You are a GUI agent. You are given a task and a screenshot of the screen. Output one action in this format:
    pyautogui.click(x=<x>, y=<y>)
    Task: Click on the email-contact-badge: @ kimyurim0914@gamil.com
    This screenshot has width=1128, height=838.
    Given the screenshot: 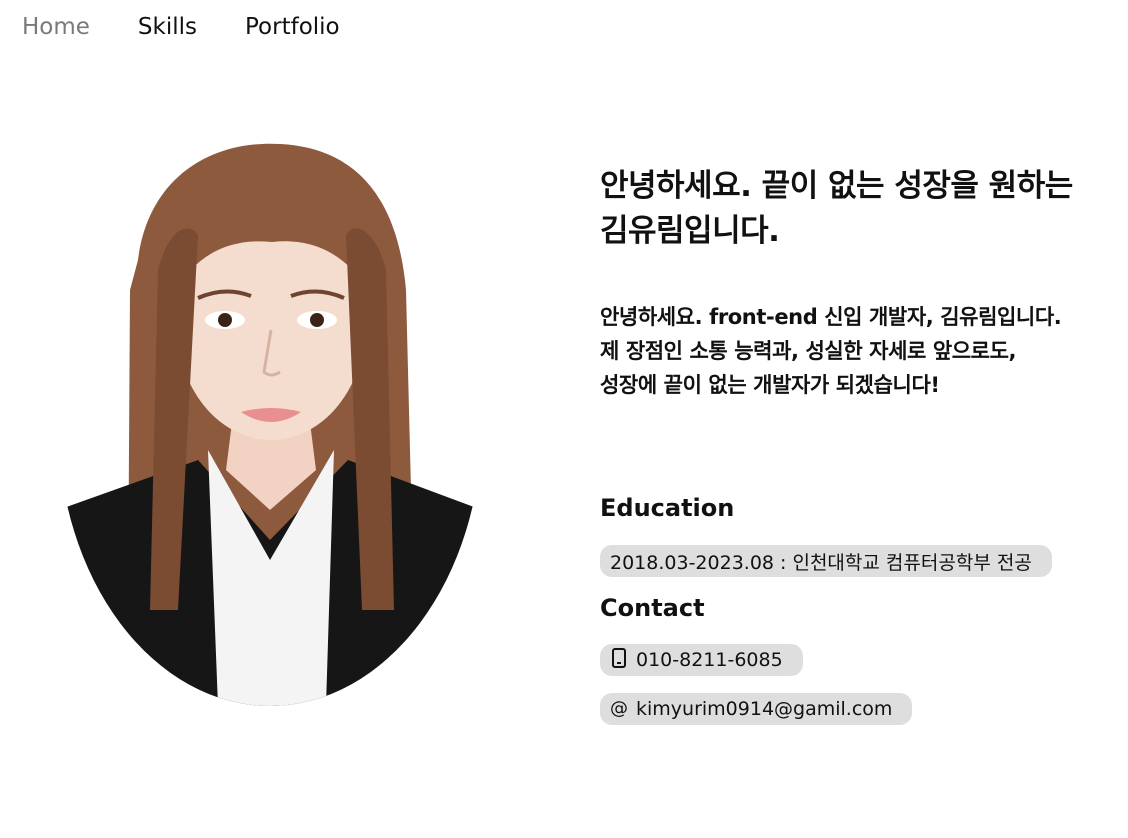 What is the action you would take?
    pyautogui.click(x=756, y=709)
    